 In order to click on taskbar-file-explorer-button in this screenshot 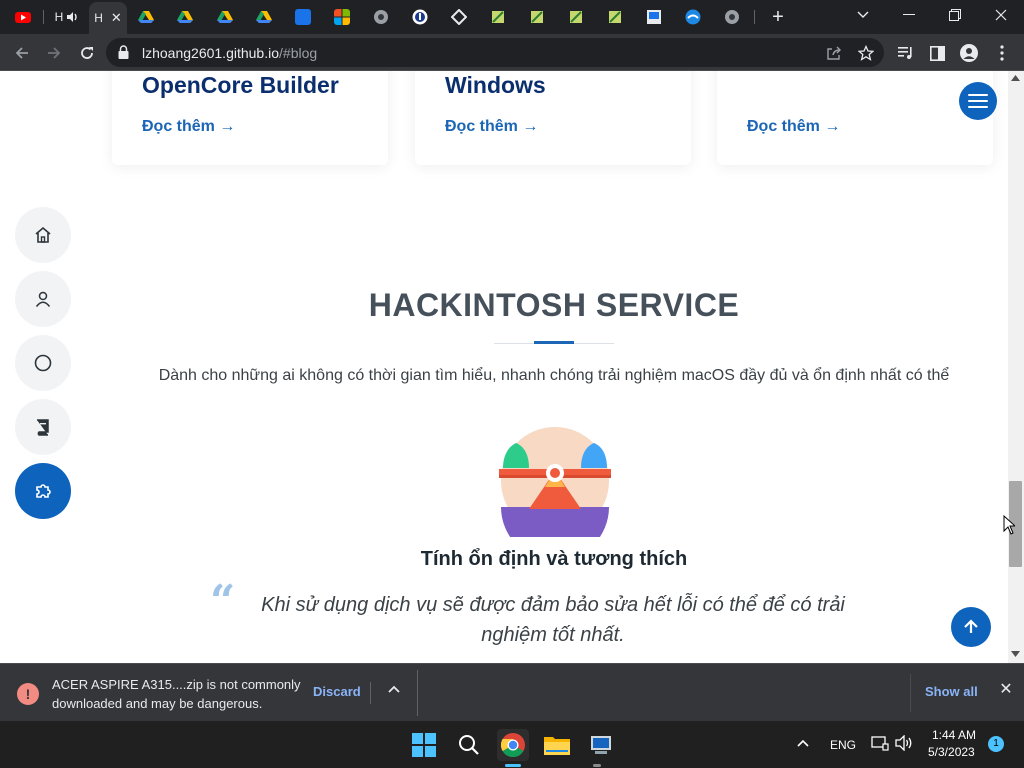, I will do `click(557, 745)`.